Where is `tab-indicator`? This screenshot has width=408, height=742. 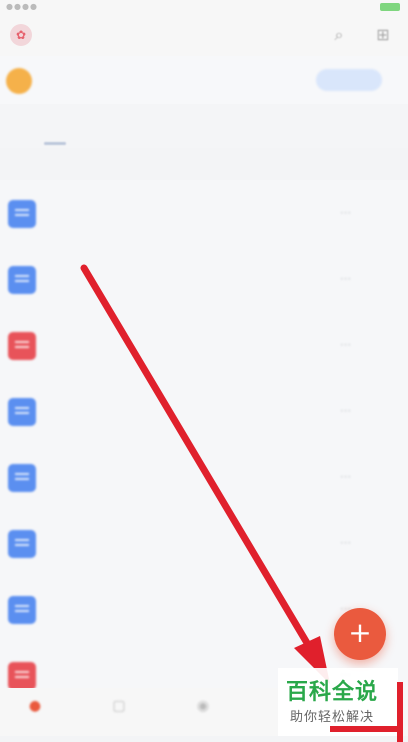 tab-indicator is located at coordinates (55, 143).